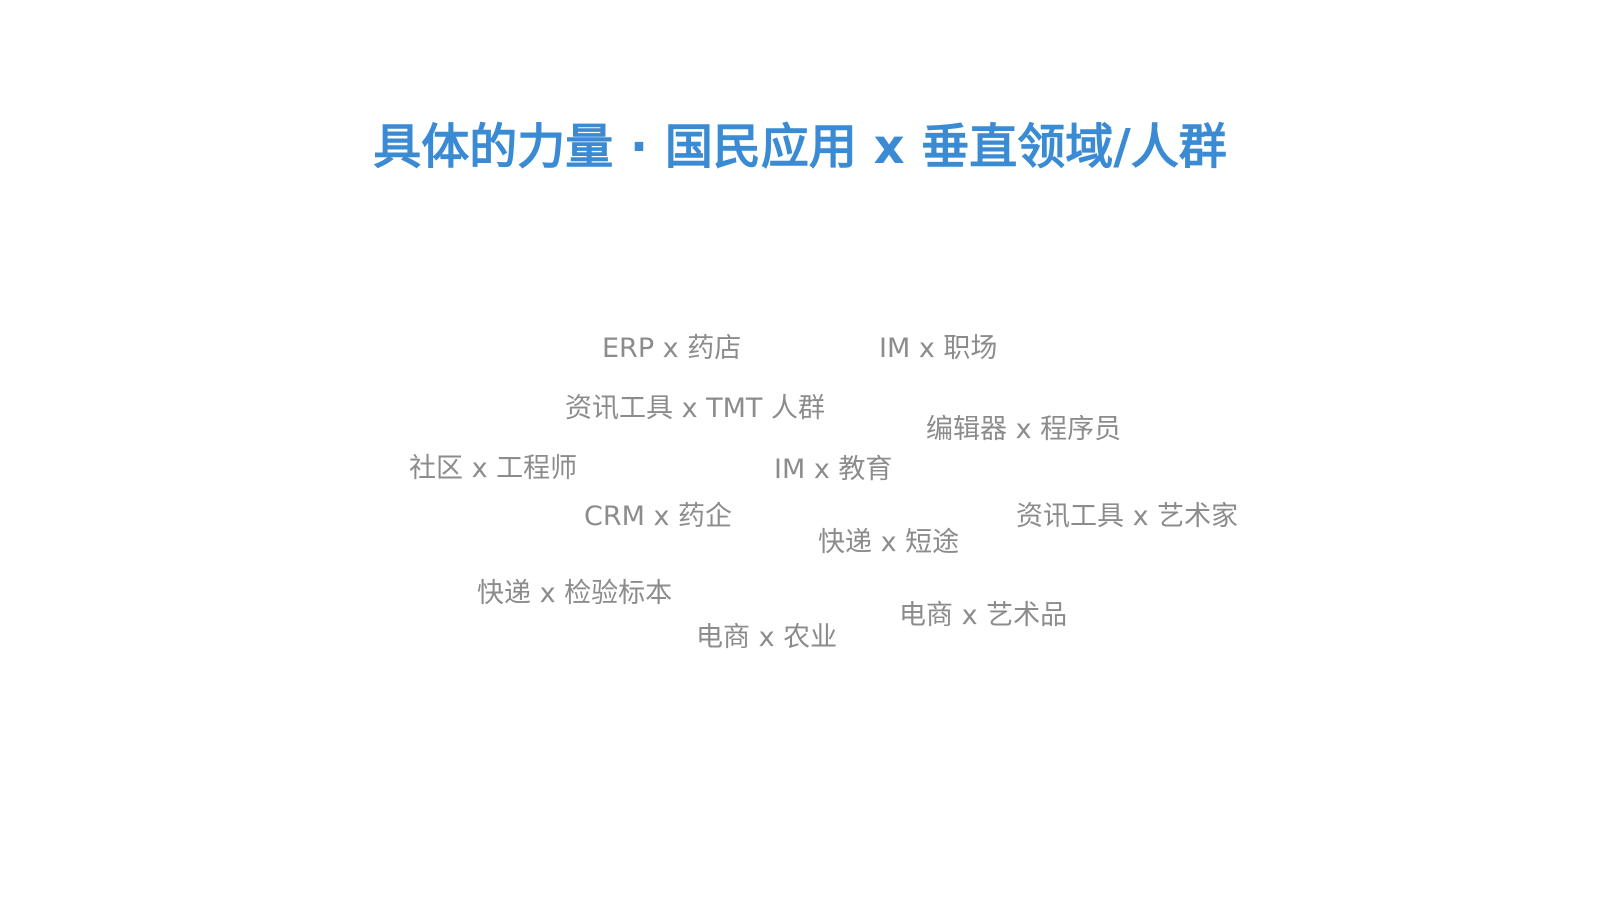 The height and width of the screenshot is (900, 1600). Describe the element at coordinates (938, 348) in the screenshot. I see `tag-im-workplace: IM x 职场` at that location.